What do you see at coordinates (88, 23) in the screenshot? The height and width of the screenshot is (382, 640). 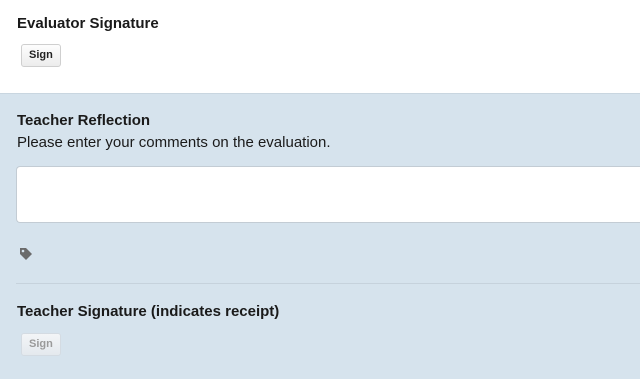 I see `evaluator-signature-title: Evaluator Signature` at bounding box center [88, 23].